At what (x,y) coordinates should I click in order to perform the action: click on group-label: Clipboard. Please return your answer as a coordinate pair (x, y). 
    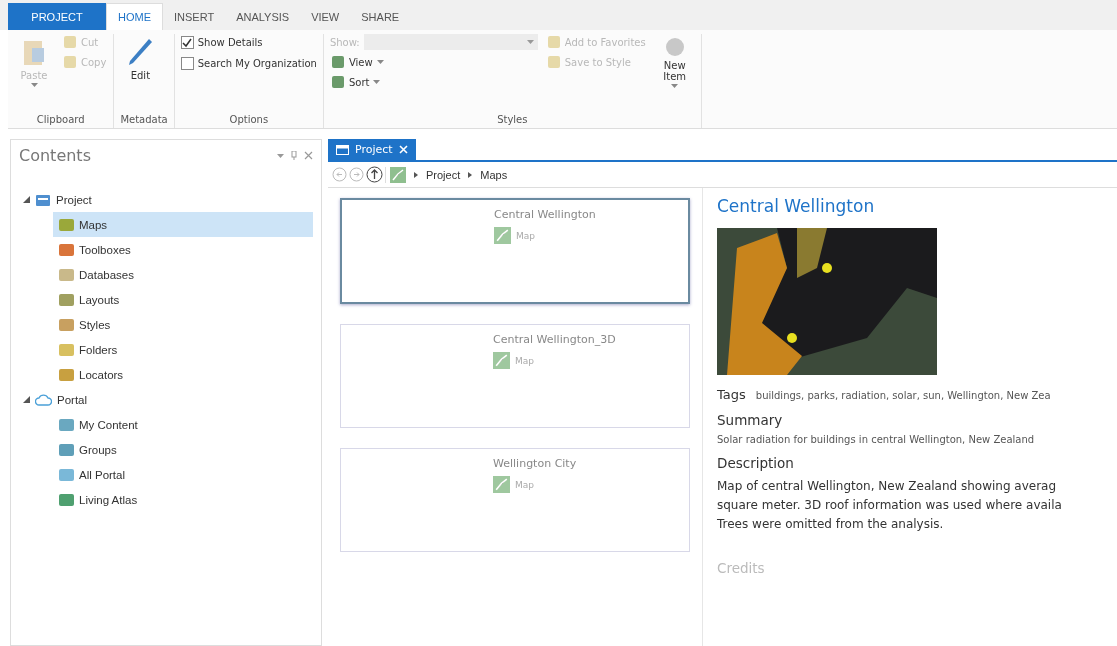
    Looking at the image, I should click on (60, 120).